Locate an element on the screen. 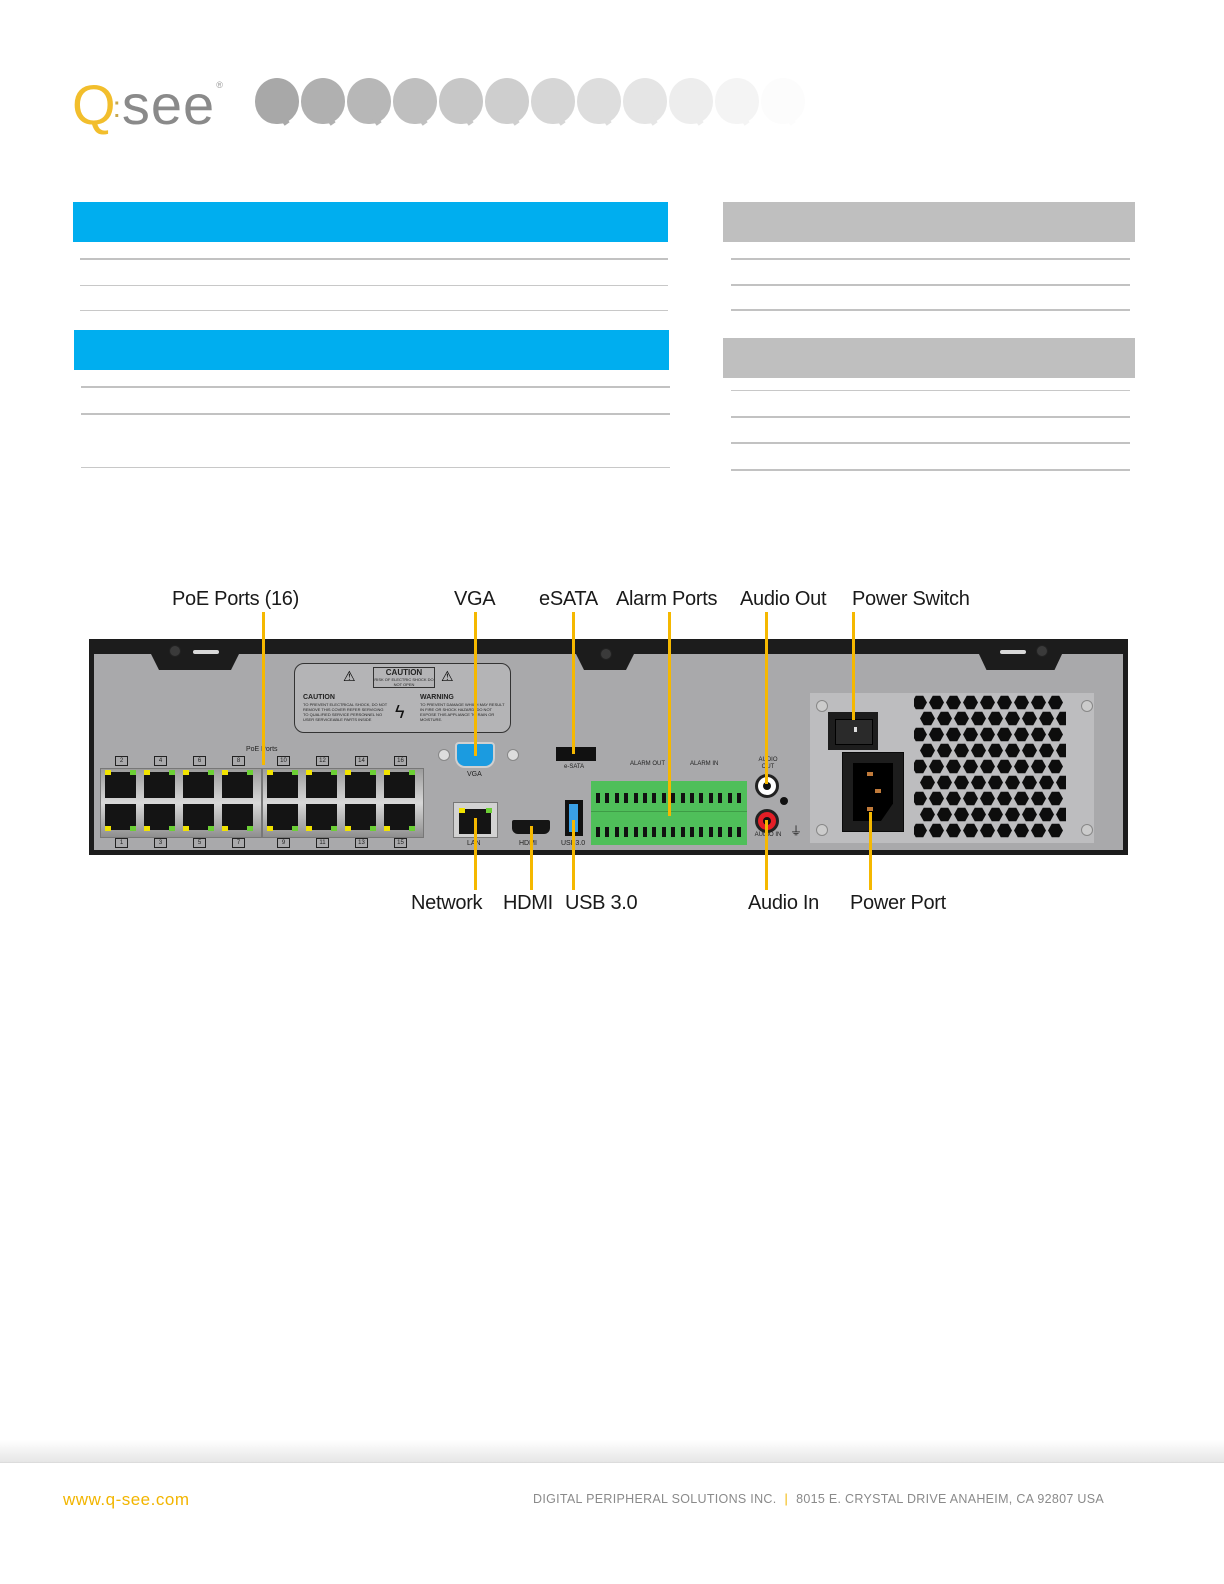 Image resolution: width=1224 pixels, height=1584 pixels. footer-website-link: www.q-see.com is located at coordinates (126, 1500).